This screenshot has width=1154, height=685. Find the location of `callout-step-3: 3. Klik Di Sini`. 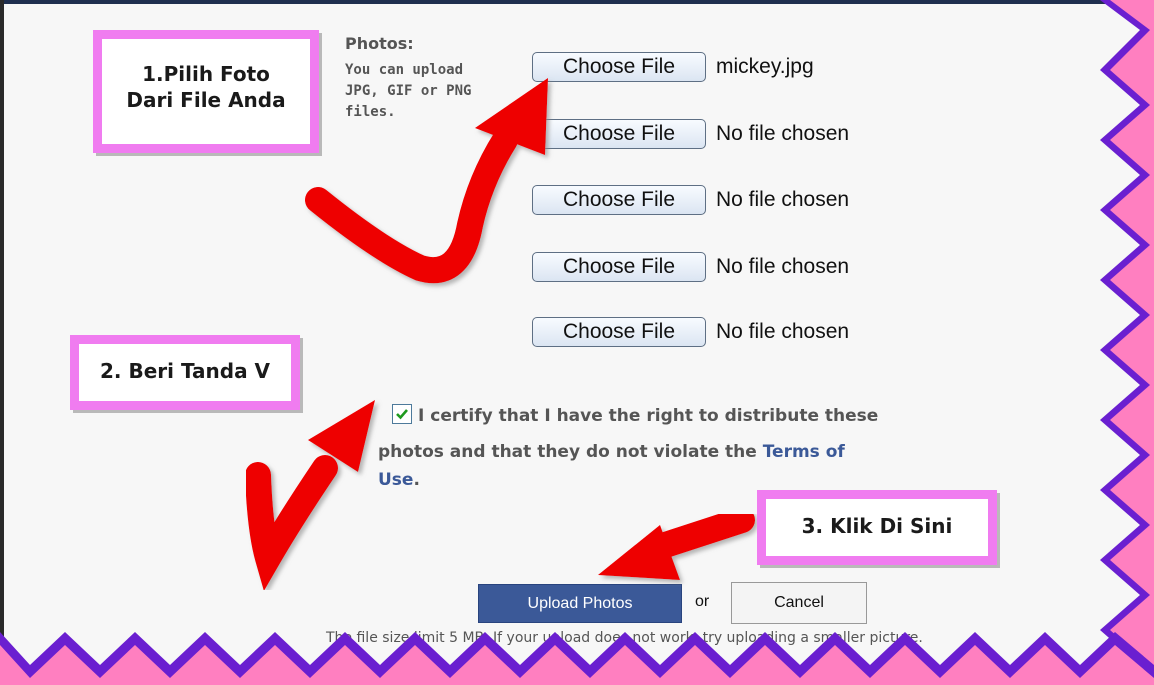

callout-step-3: 3. Klik Di Sini is located at coordinates (877, 527).